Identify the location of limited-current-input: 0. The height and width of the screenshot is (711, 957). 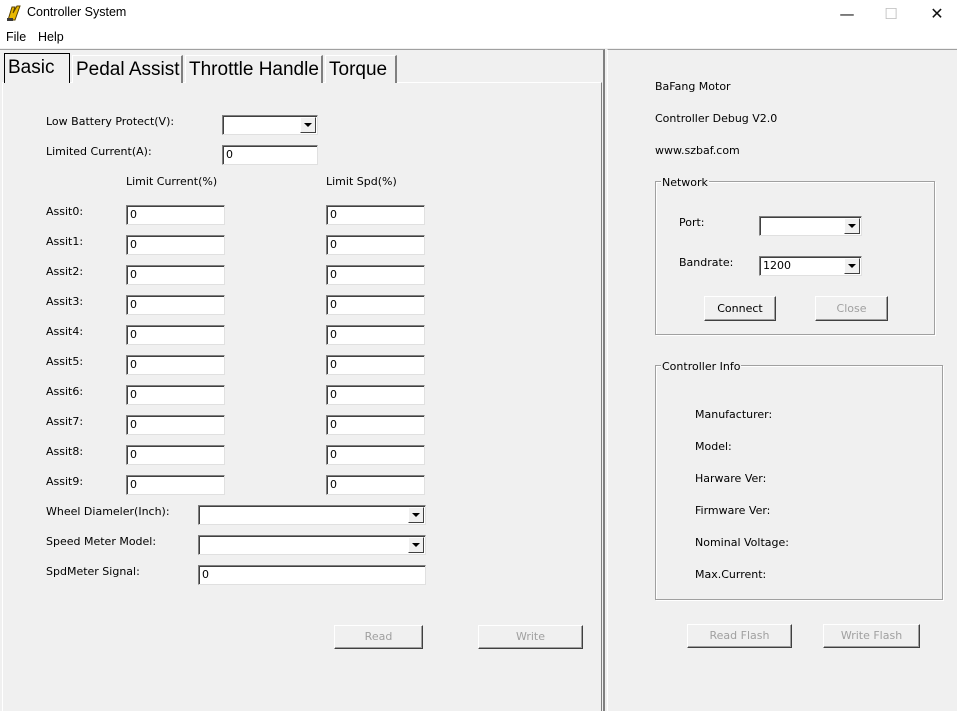
(270, 155).